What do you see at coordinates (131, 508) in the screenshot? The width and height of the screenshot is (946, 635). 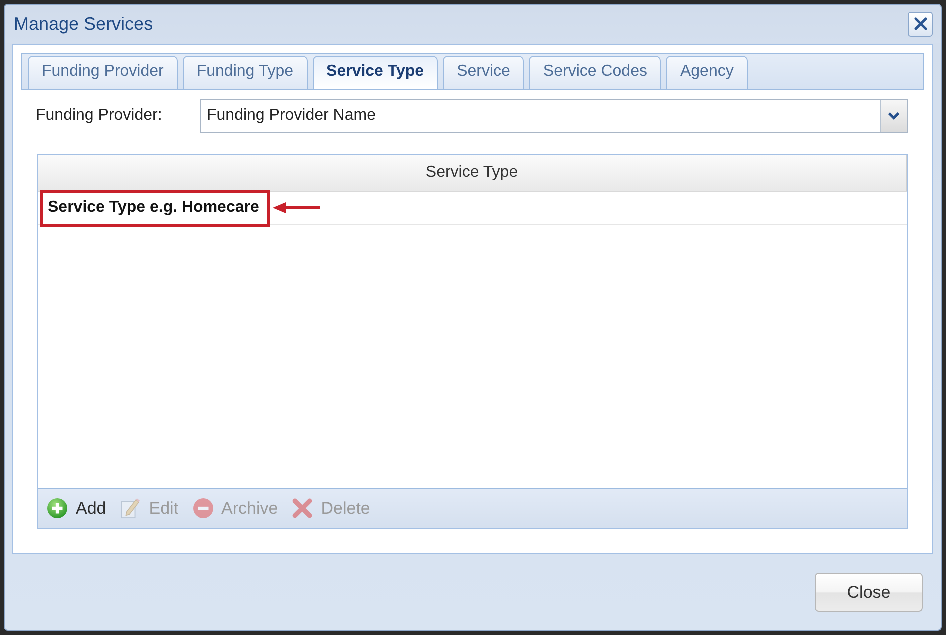 I see `notepad-pencil-icon` at bounding box center [131, 508].